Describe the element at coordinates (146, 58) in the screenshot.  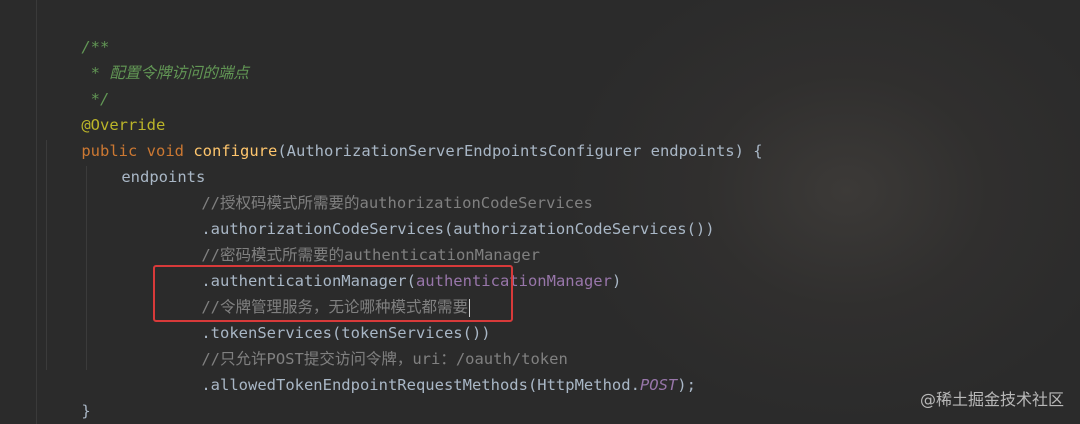
I see `code-line-2: * 配置令牌访问的端点` at that location.